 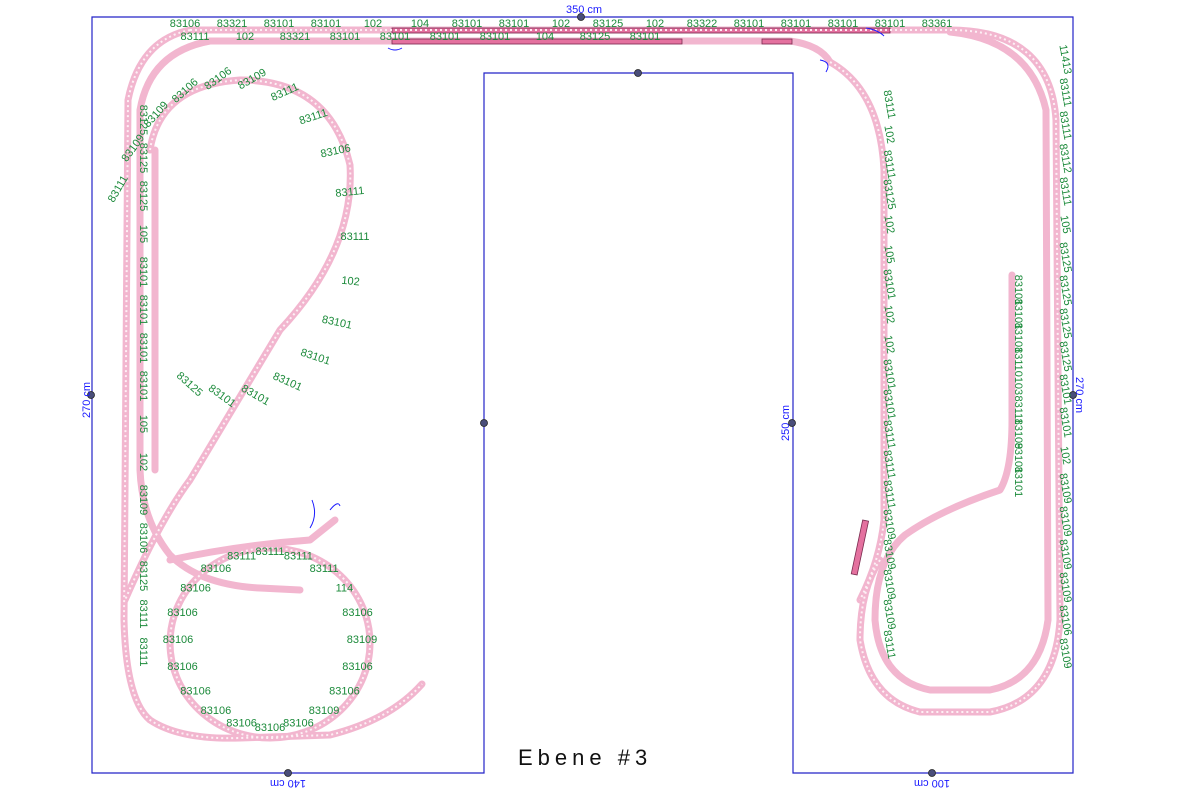 I want to click on track-part-label: 83361, so click(x=937, y=24).